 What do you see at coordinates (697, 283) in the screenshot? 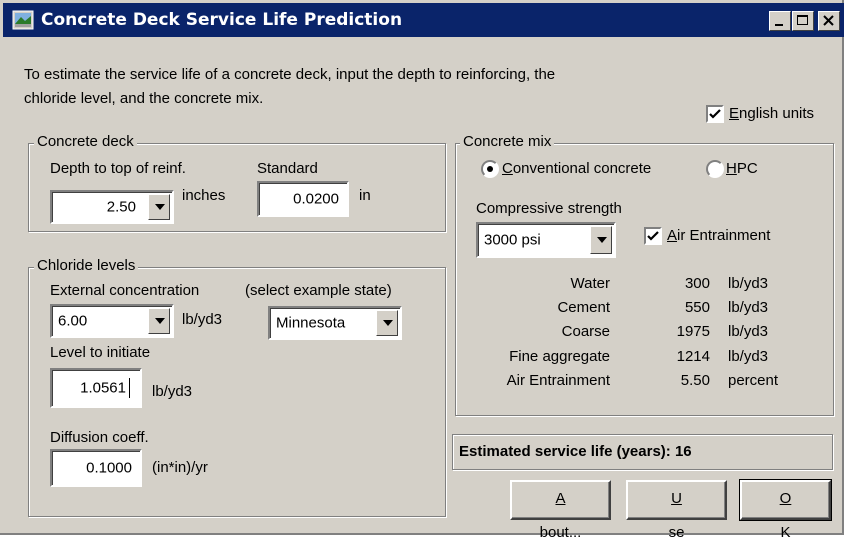
I see `mix-row-value: 300` at bounding box center [697, 283].